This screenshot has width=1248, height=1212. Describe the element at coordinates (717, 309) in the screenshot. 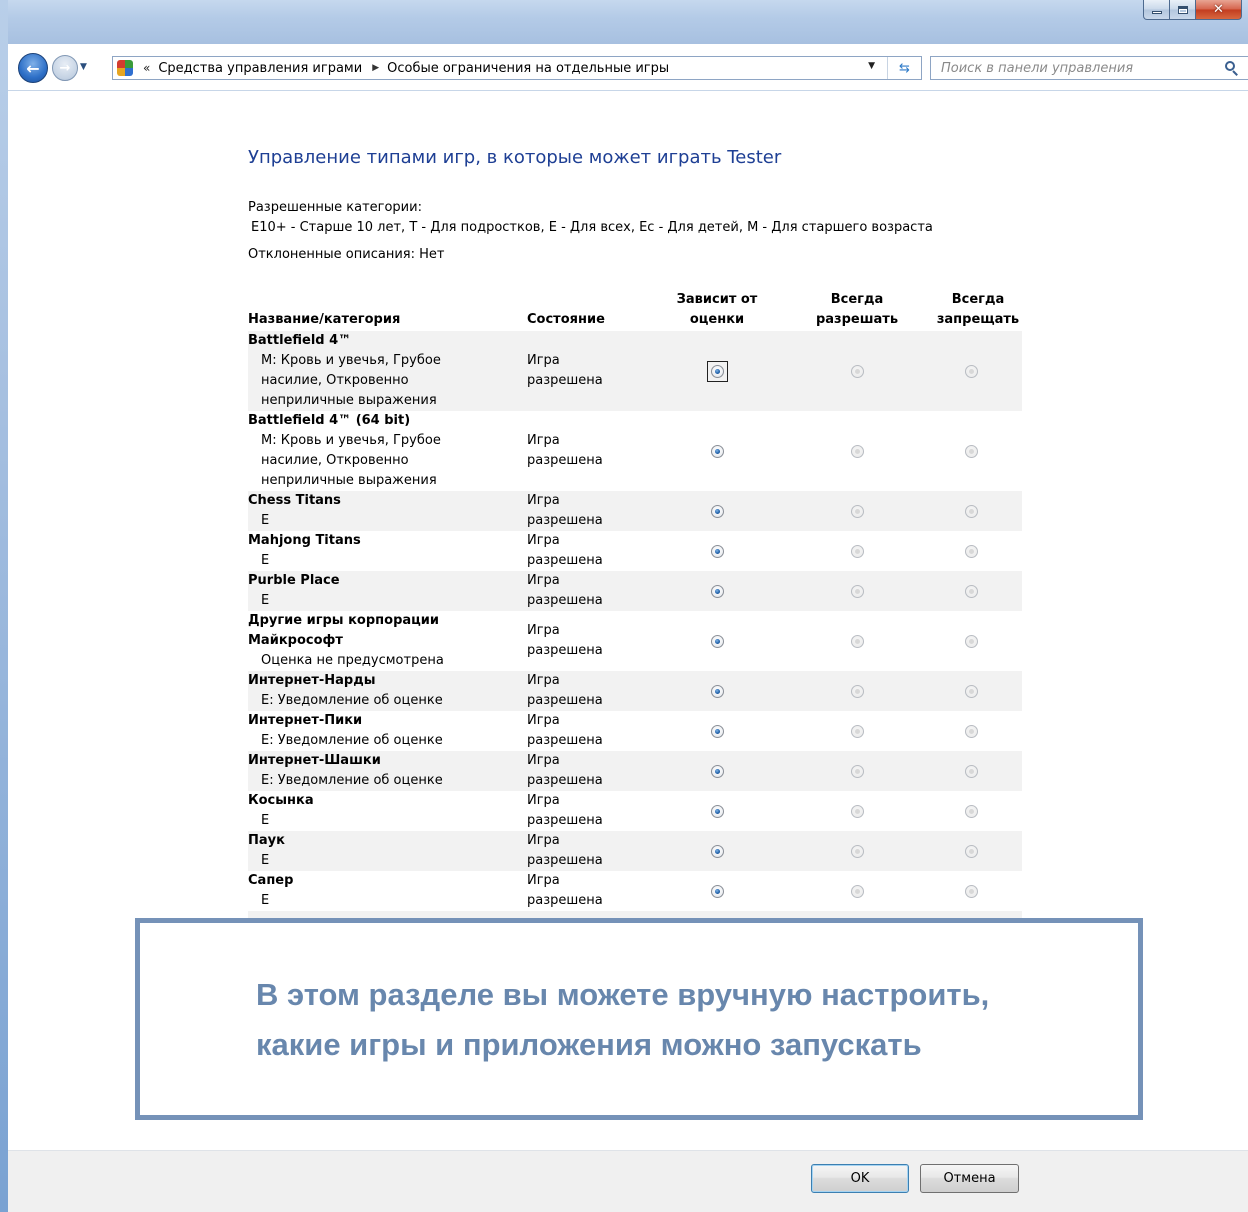

I see `column-header-rating: Зависит от оценки` at that location.